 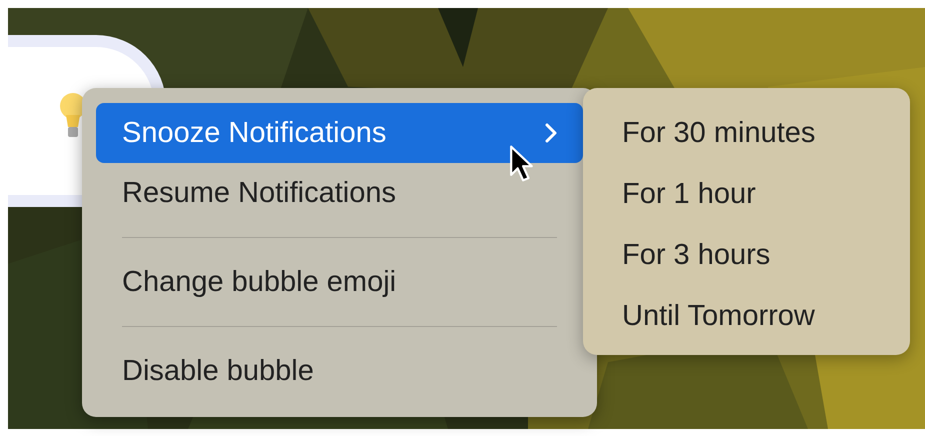 I want to click on menu-item: Resume Notifications, so click(x=339, y=193).